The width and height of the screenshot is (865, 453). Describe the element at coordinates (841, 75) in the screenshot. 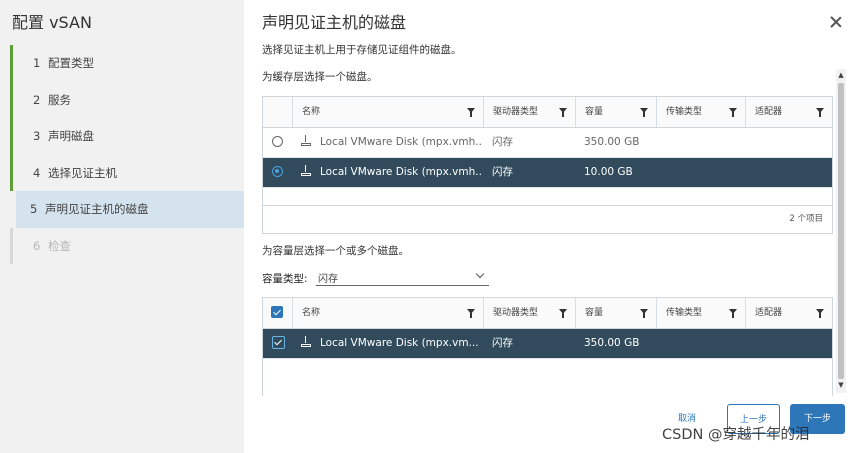

I see `scroll-up-icon: ▲` at that location.